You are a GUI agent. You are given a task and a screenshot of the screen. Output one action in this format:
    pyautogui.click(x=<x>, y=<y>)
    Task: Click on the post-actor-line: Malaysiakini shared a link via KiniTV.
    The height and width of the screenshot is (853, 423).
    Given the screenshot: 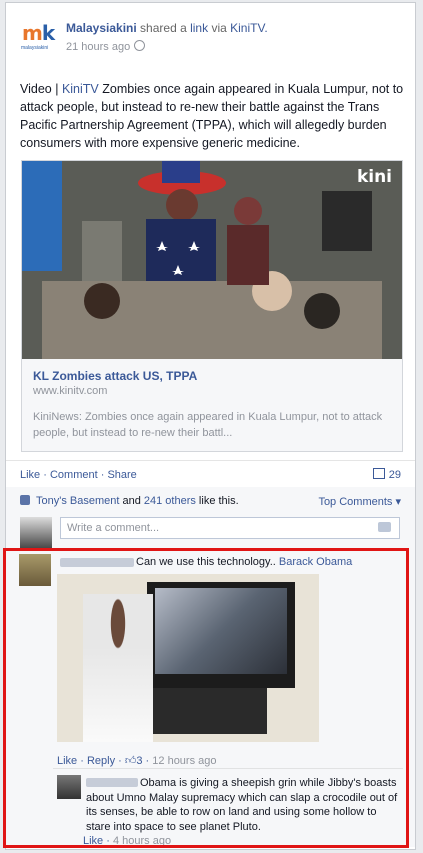 What is the action you would take?
    pyautogui.click(x=167, y=28)
    